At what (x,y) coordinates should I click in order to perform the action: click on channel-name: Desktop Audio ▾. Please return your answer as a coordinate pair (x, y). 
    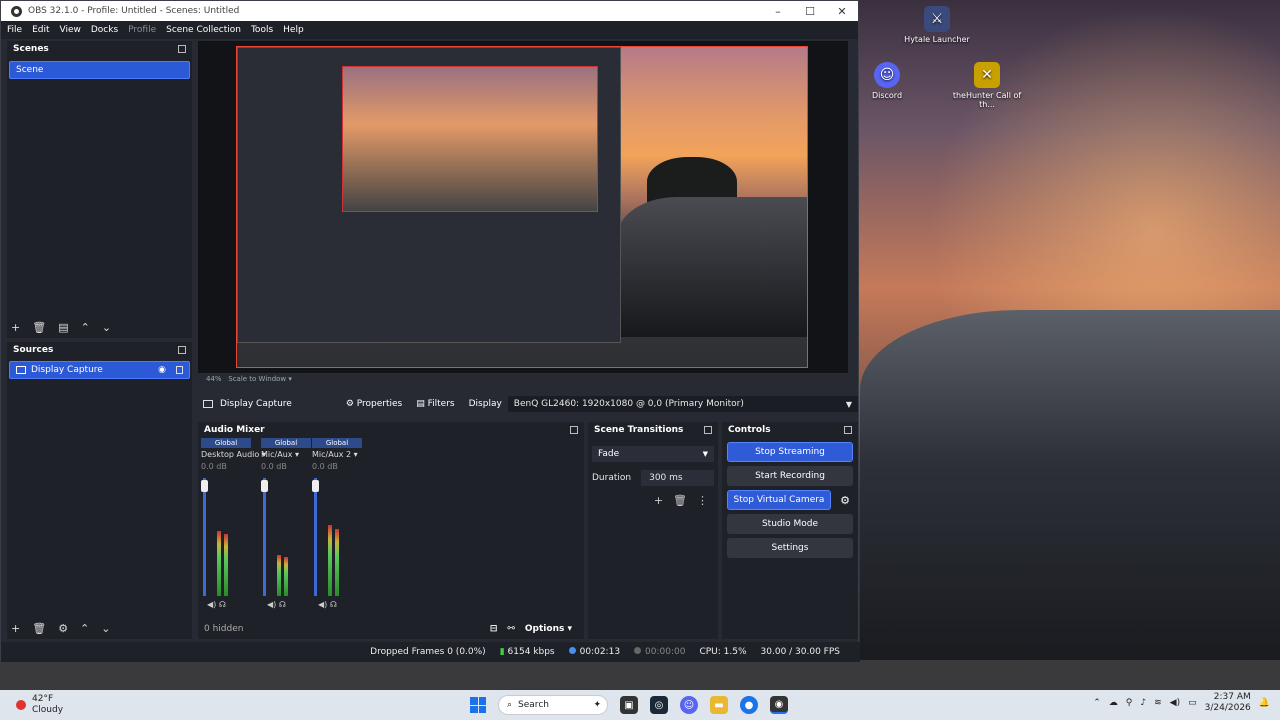
    Looking at the image, I should click on (233, 454).